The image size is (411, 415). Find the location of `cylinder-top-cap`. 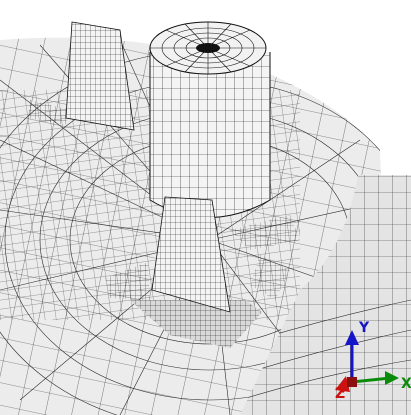

cylinder-top-cap is located at coordinates (208, 48).